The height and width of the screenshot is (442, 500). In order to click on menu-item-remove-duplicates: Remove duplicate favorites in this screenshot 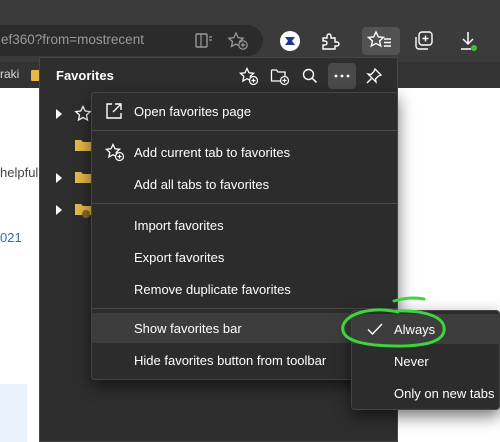, I will do `click(244, 289)`.